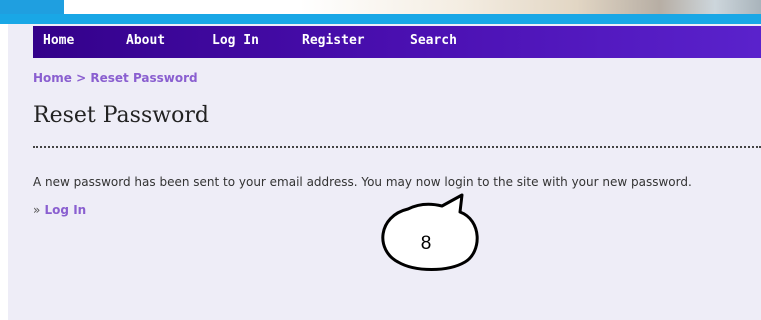 This screenshot has width=761, height=320. Describe the element at coordinates (52, 78) in the screenshot. I see `breadcrumb-home-link: Home` at that location.